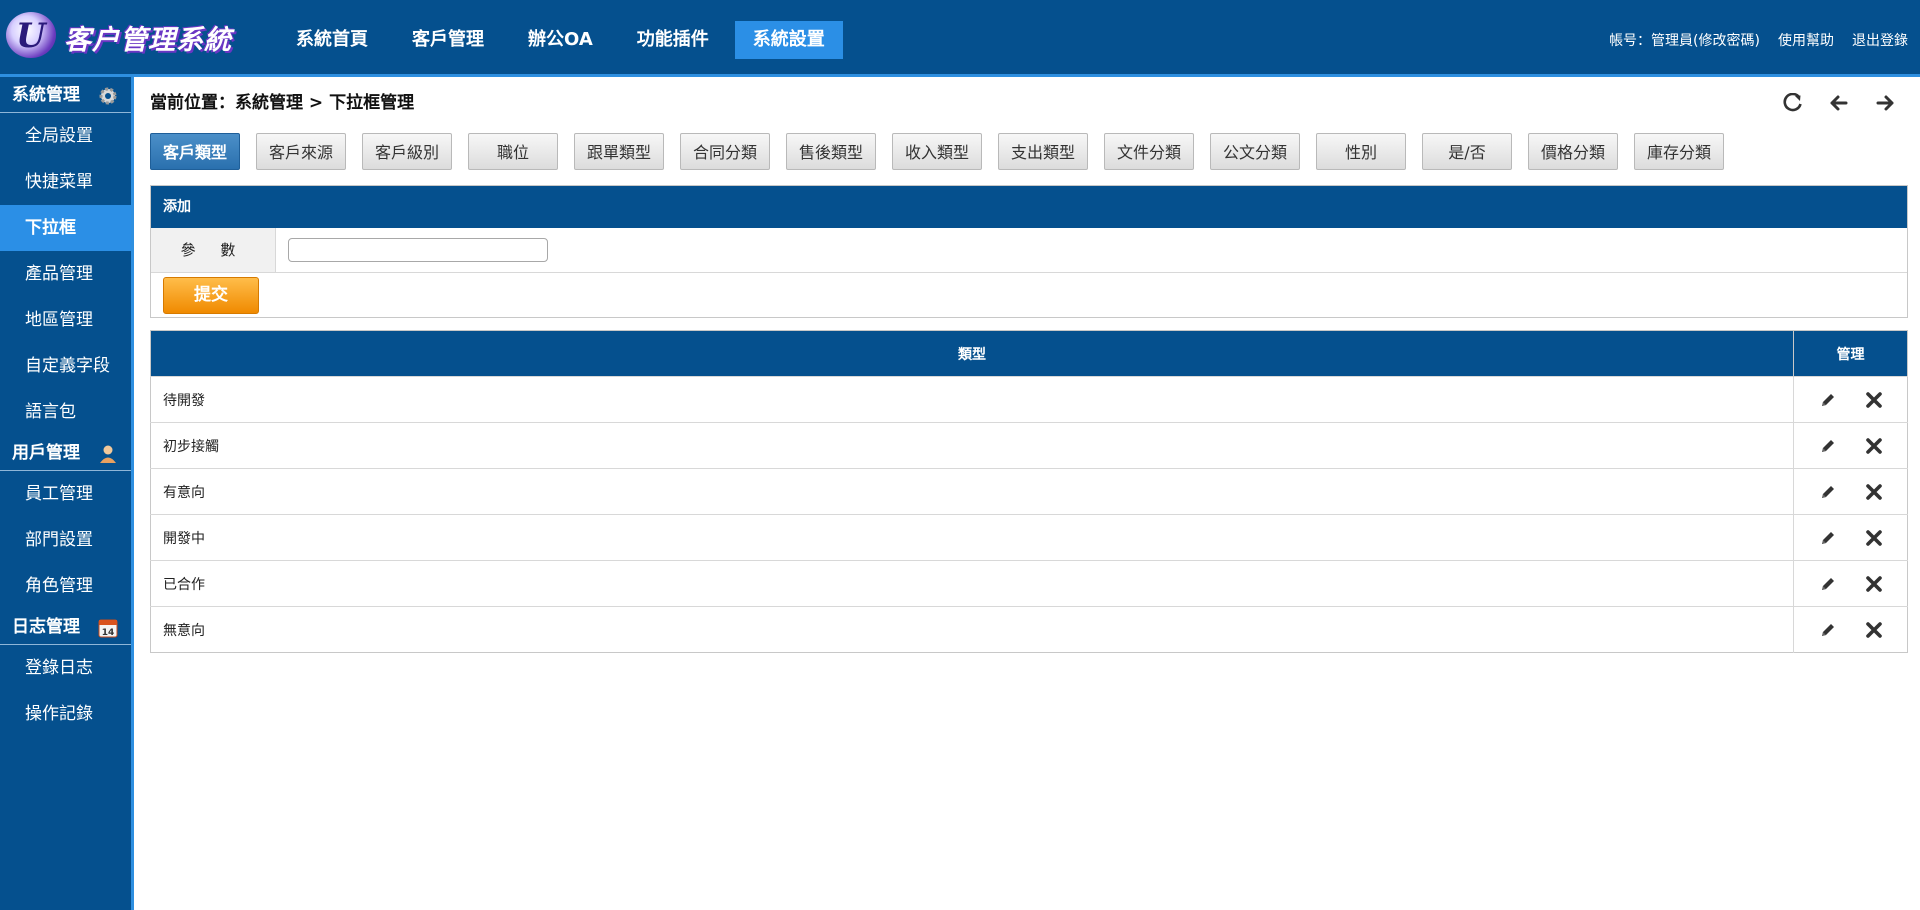 This screenshot has width=1920, height=910. Describe the element at coordinates (972, 537) in the screenshot. I see `row-type-cell: 開發中` at that location.